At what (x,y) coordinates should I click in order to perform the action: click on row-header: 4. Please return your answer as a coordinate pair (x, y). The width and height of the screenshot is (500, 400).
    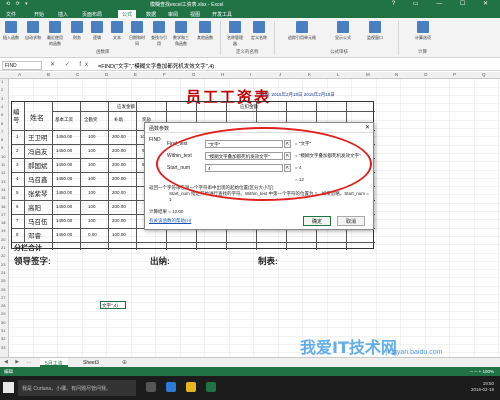
    Looking at the image, I should click on (2, 106).